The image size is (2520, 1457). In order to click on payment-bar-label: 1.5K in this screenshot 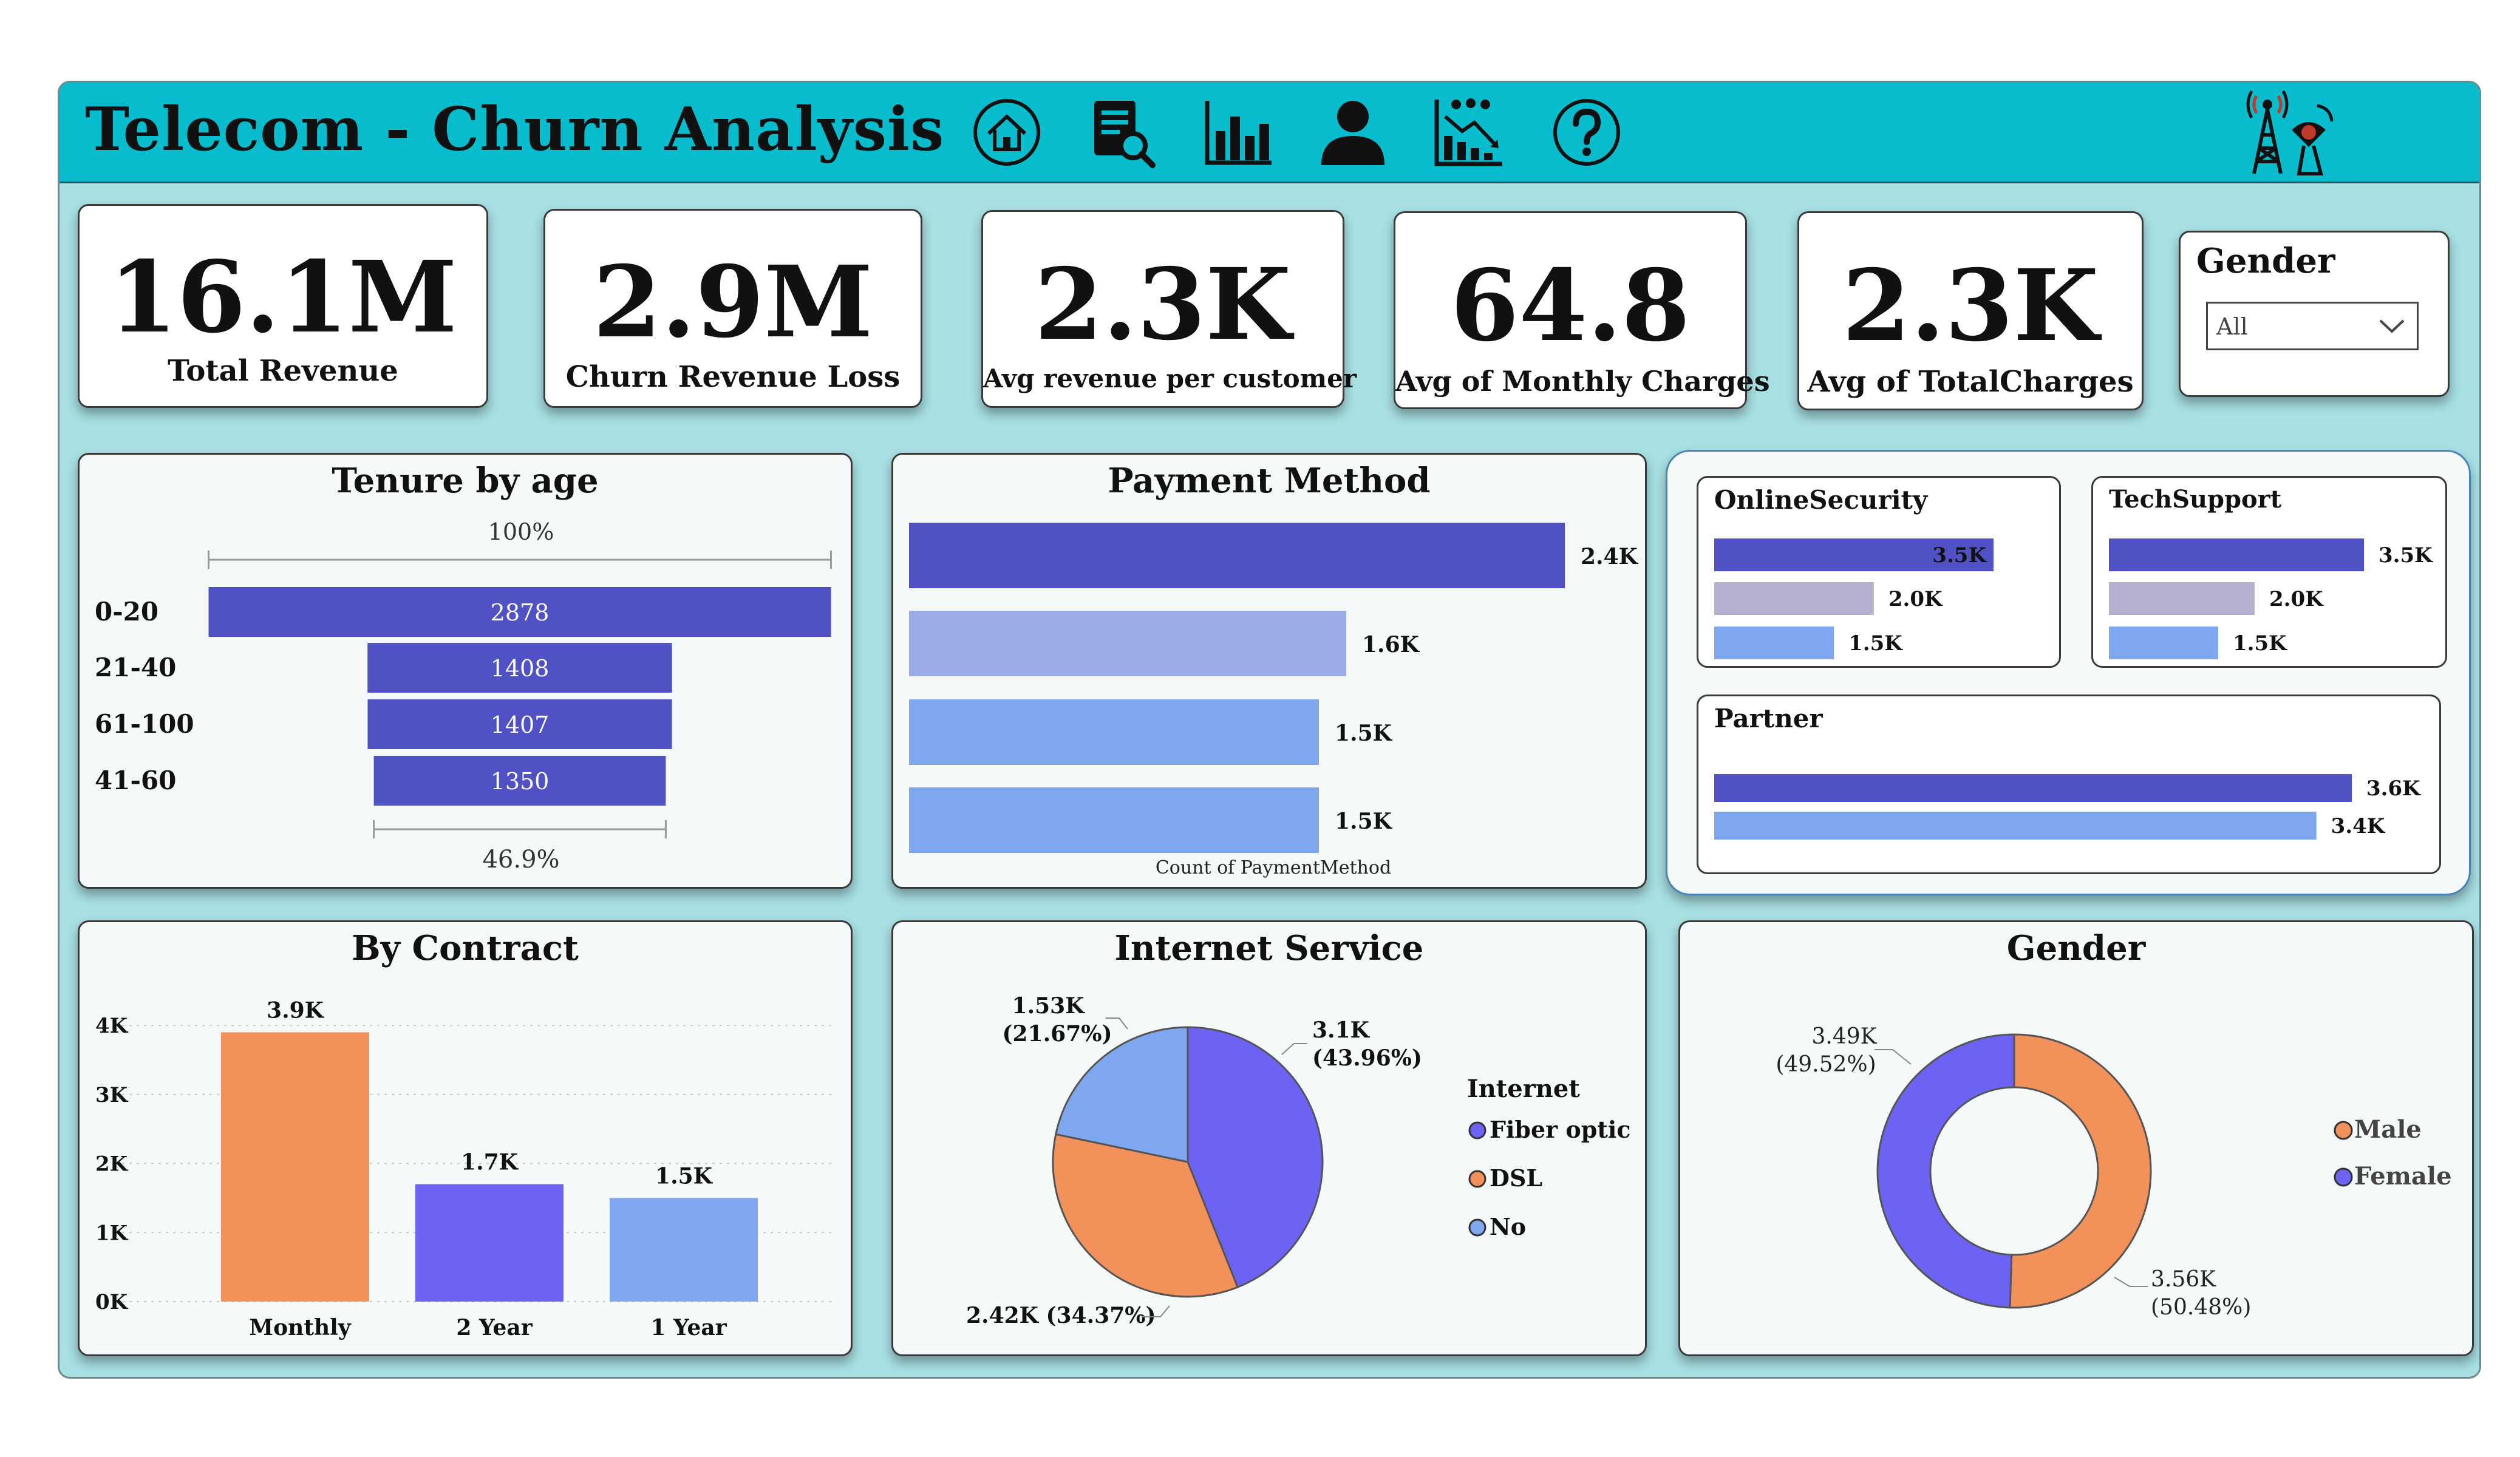, I will do `click(1364, 733)`.